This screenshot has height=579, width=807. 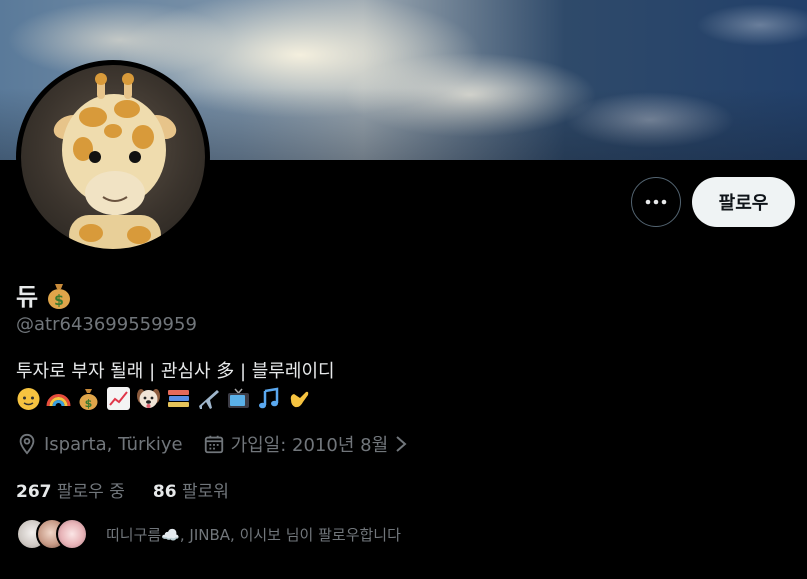 I want to click on more-dots-icon, so click(x=656, y=202).